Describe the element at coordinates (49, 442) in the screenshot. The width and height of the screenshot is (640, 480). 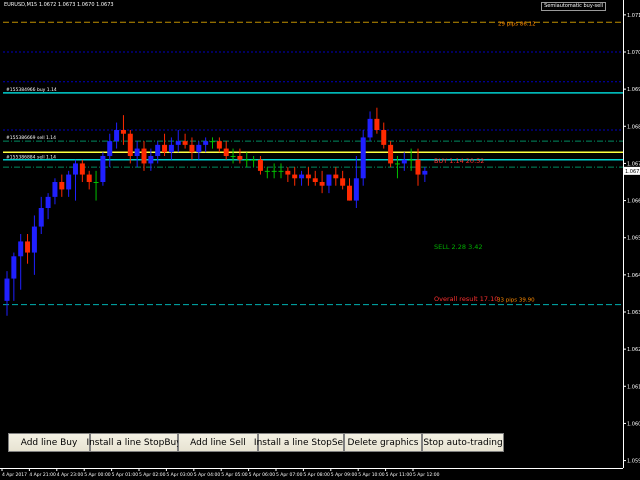
I see `add-line-buy-button: Add line Buy` at that location.